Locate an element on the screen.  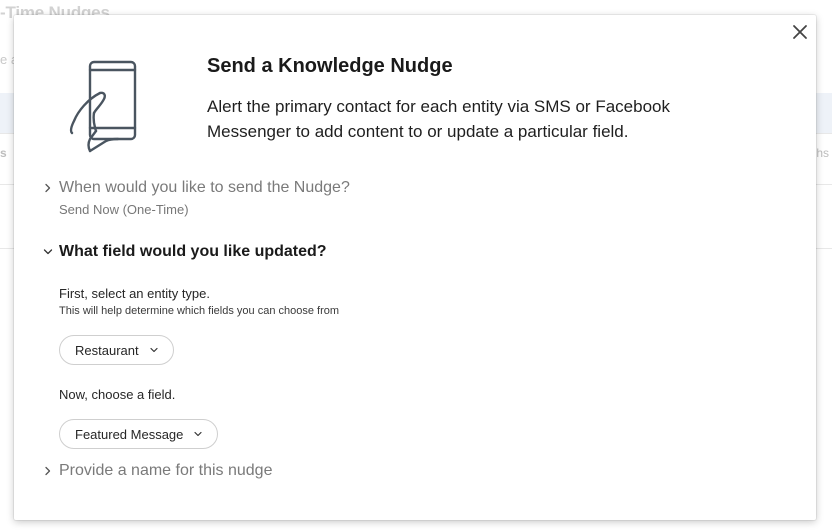
field-dropdown: Featured Message is located at coordinates (139, 434).